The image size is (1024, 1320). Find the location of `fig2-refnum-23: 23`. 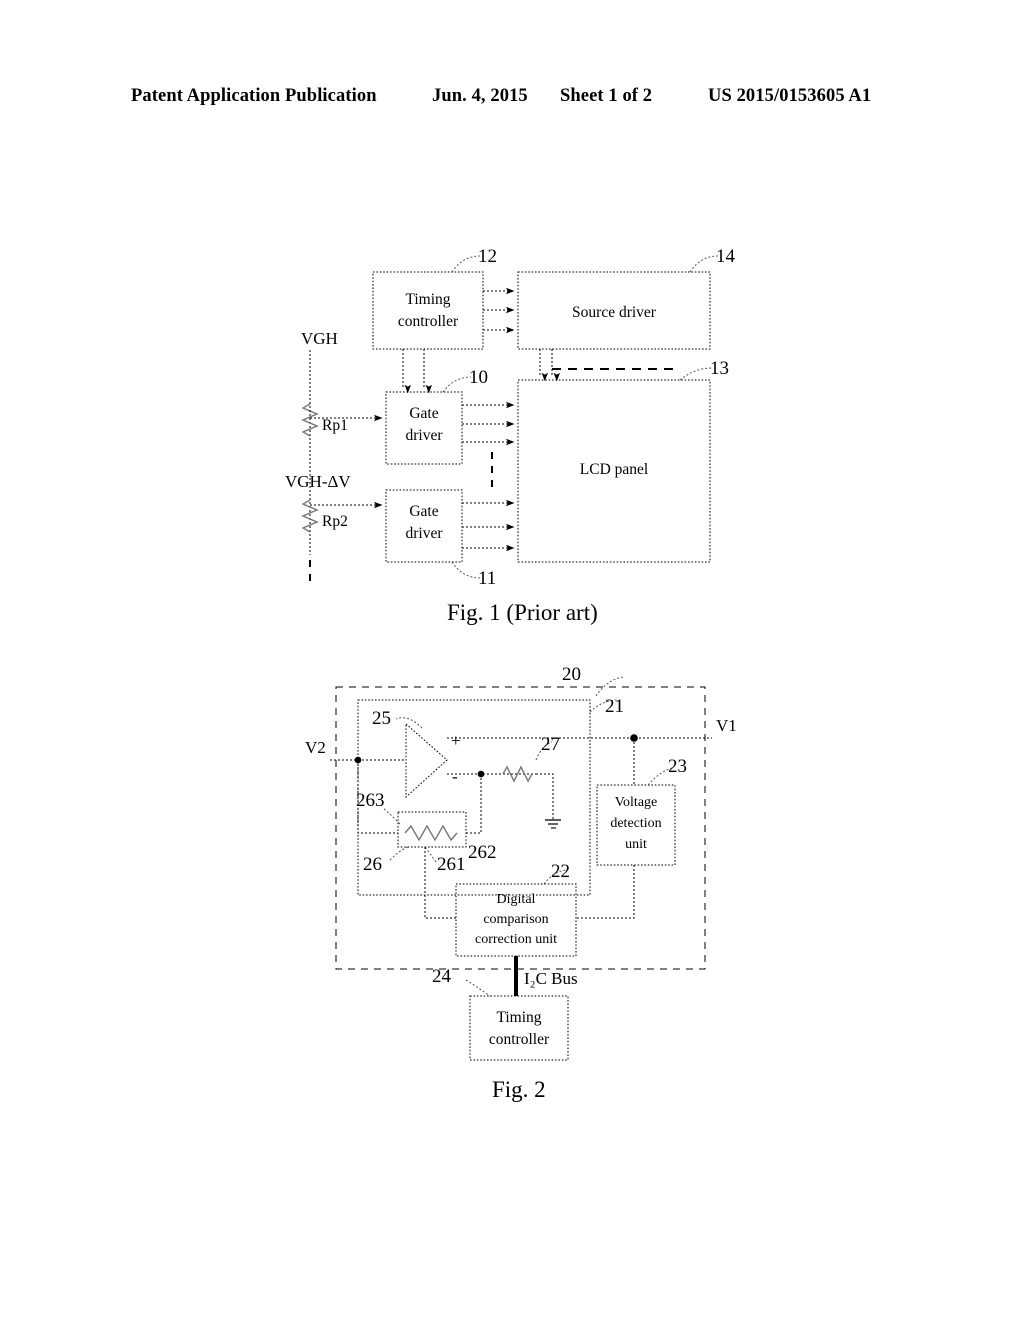

fig2-refnum-23: 23 is located at coordinates (677, 766).